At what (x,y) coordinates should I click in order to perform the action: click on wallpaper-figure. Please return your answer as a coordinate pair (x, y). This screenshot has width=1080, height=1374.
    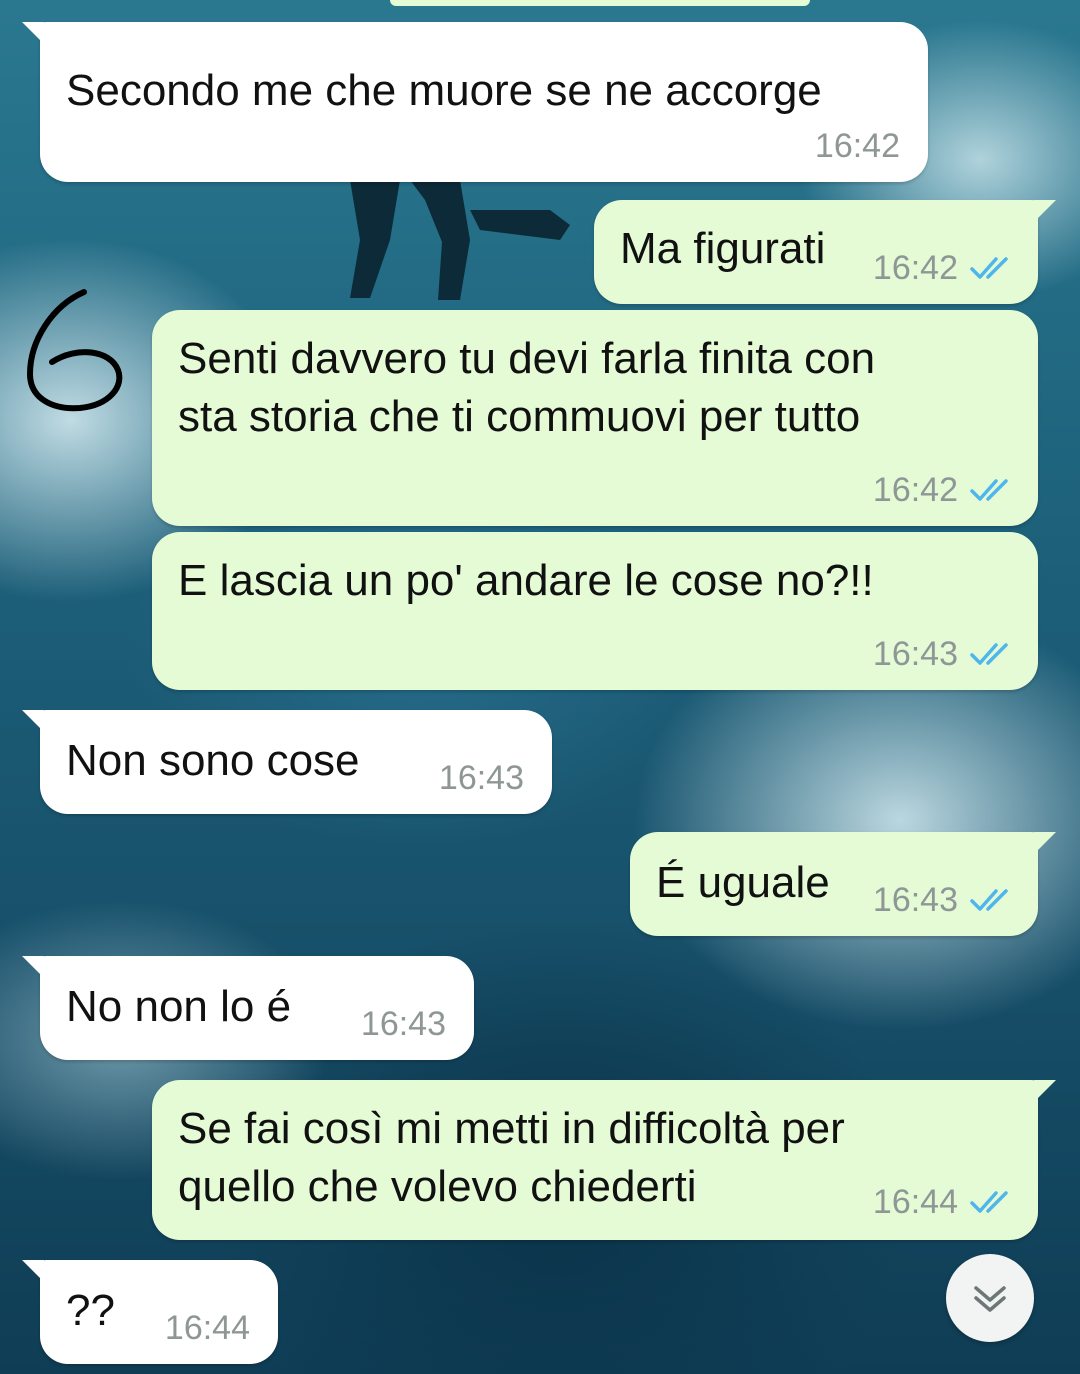
    Looking at the image, I should click on (460, 240).